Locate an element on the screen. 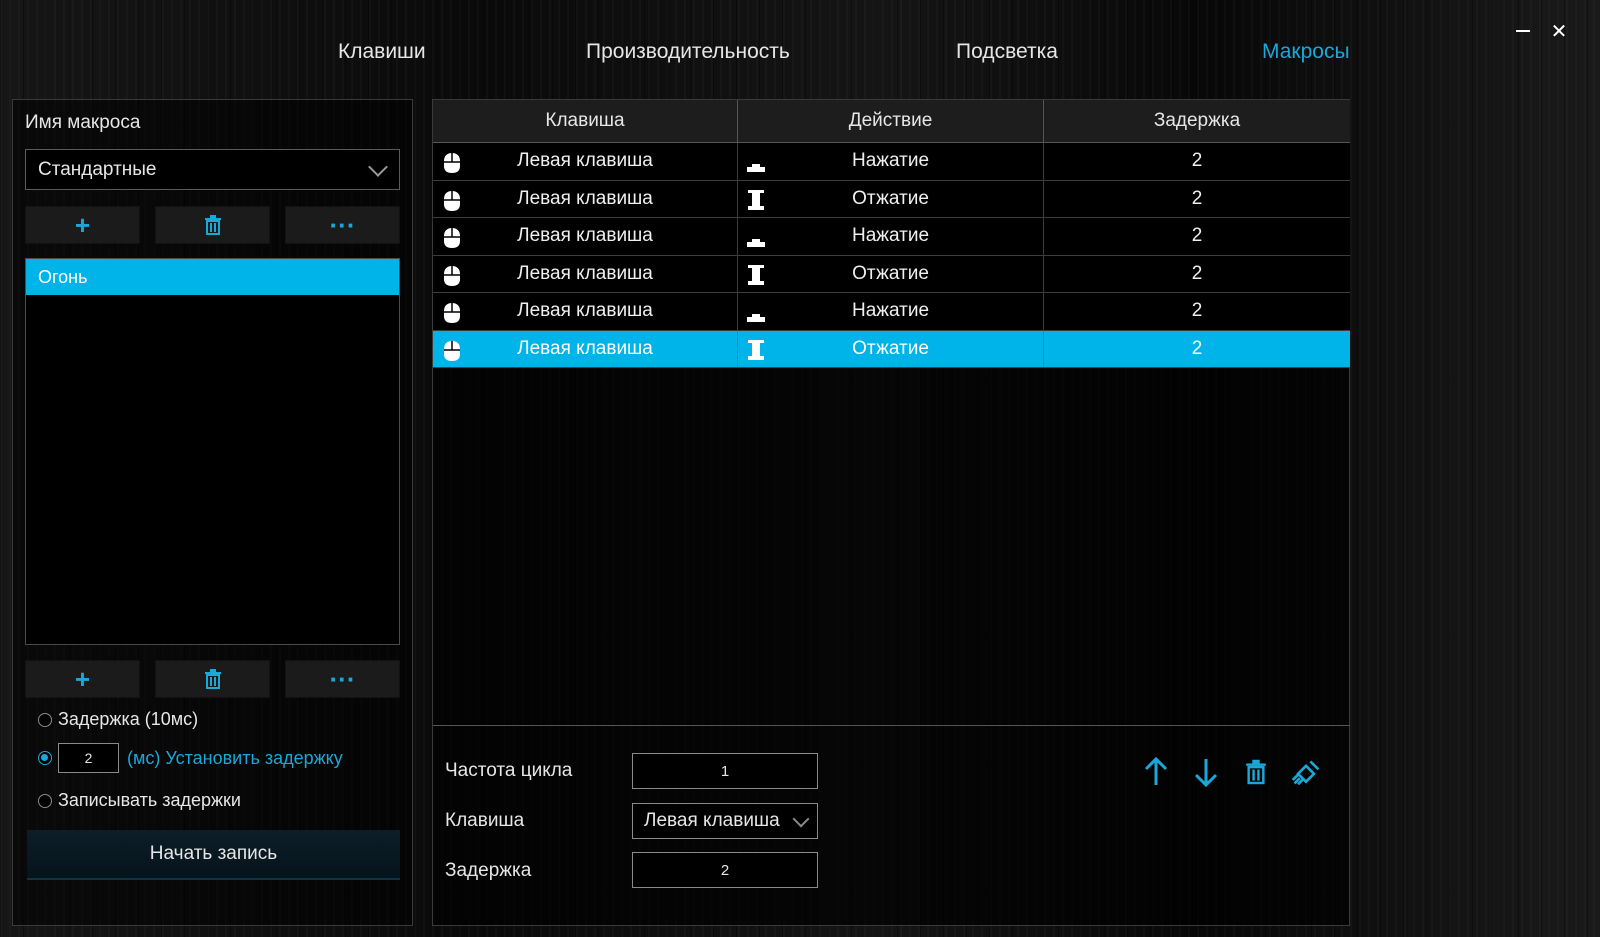 This screenshot has height=937, width=1600. plus-icon: + is located at coordinates (82, 678).